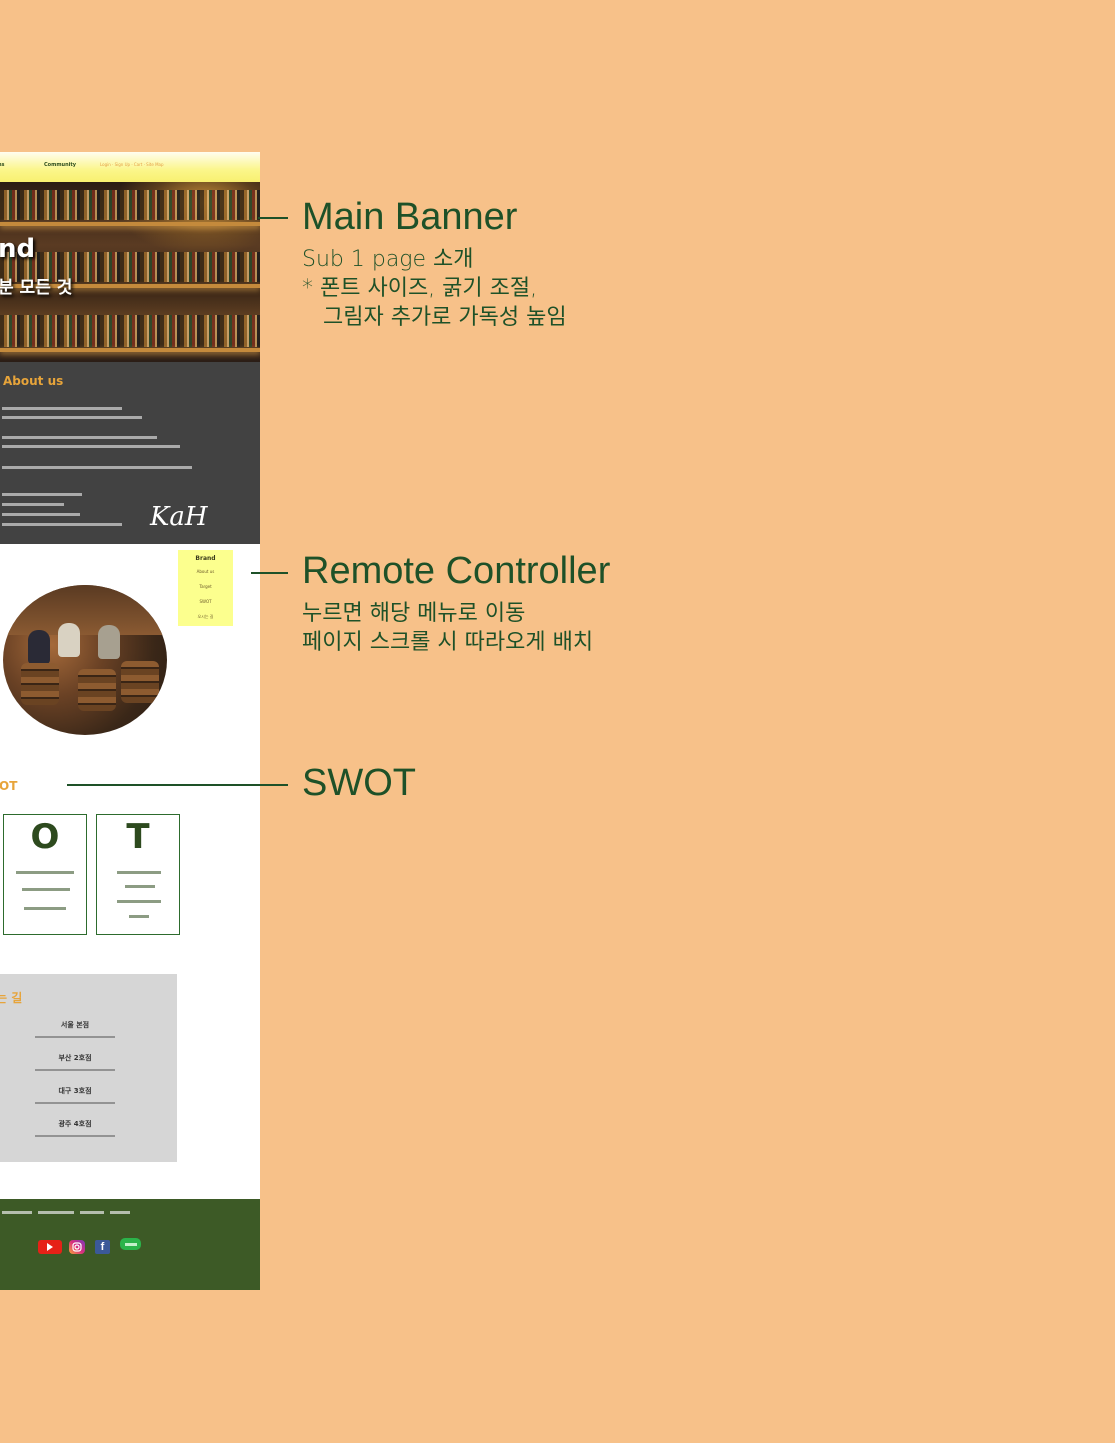  What do you see at coordinates (205, 558) in the screenshot?
I see `remote-item-brand: Brand` at bounding box center [205, 558].